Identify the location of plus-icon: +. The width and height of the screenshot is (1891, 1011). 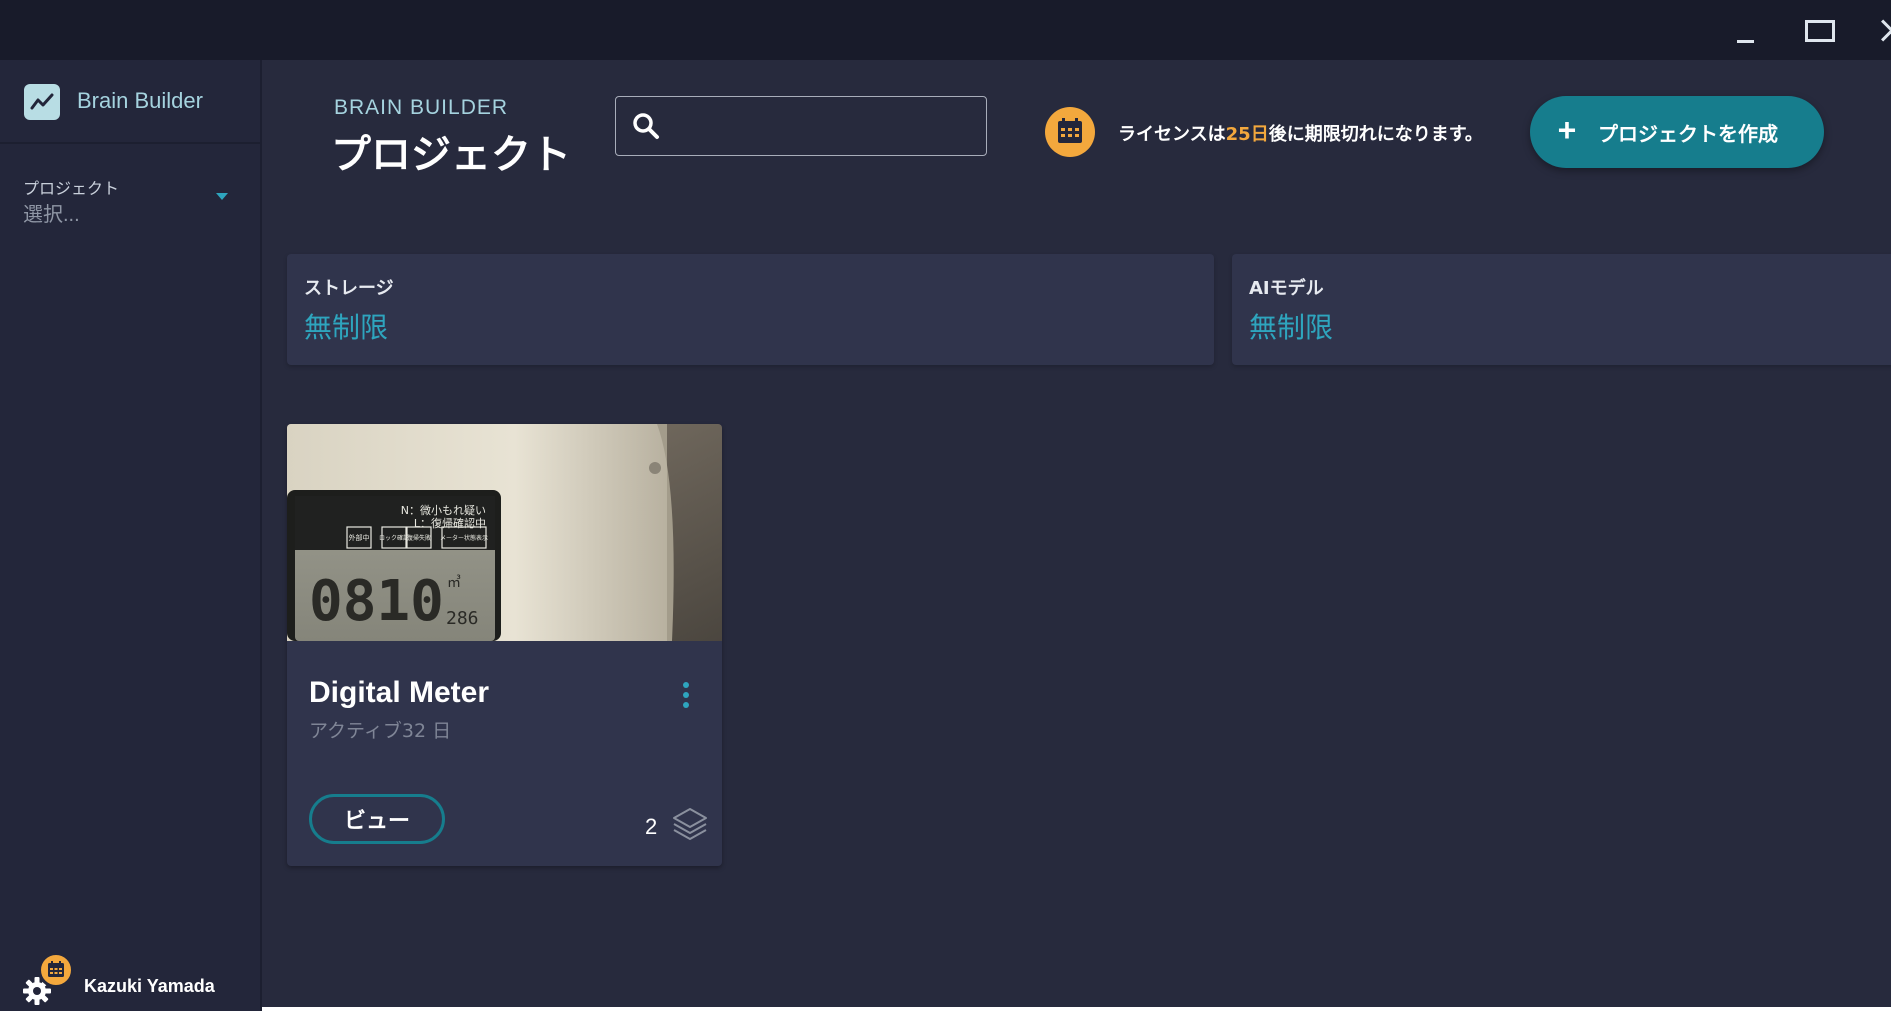
(1567, 130).